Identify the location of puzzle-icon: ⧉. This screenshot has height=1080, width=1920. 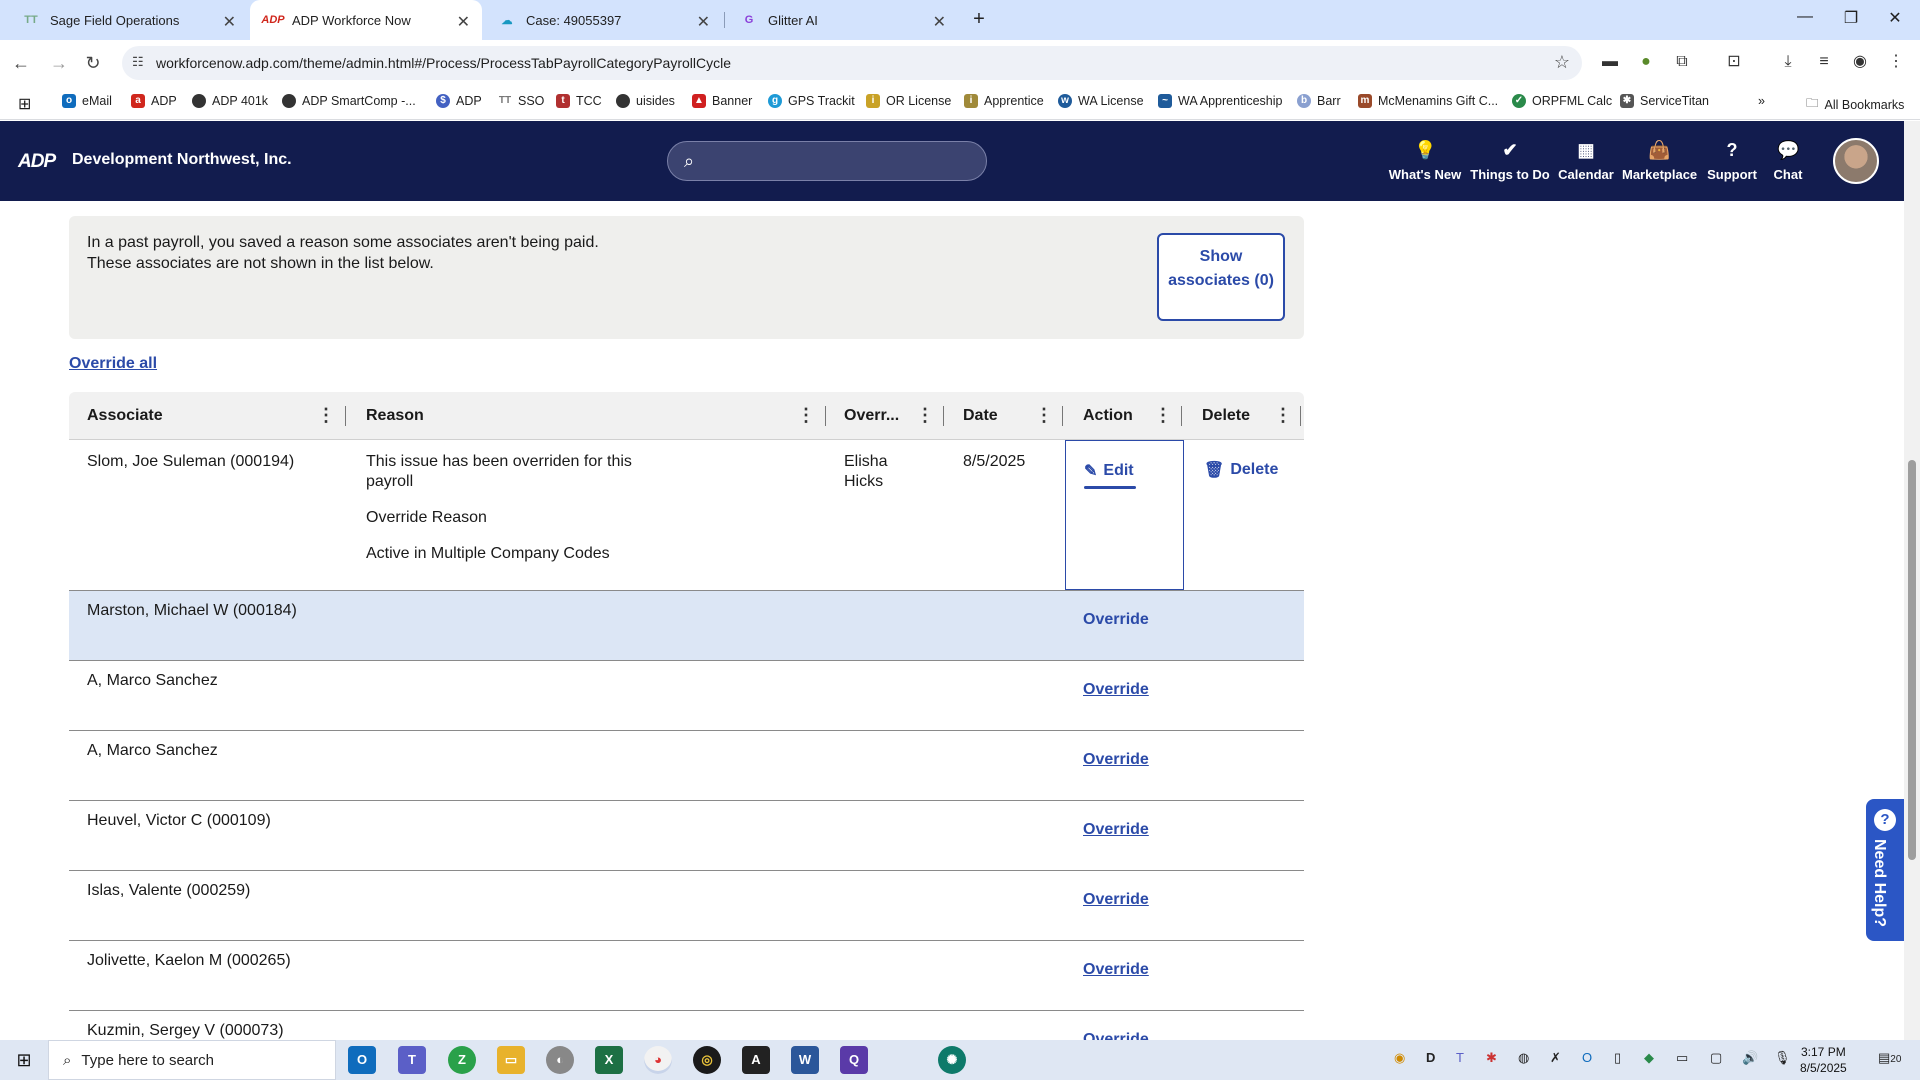
(1682, 62).